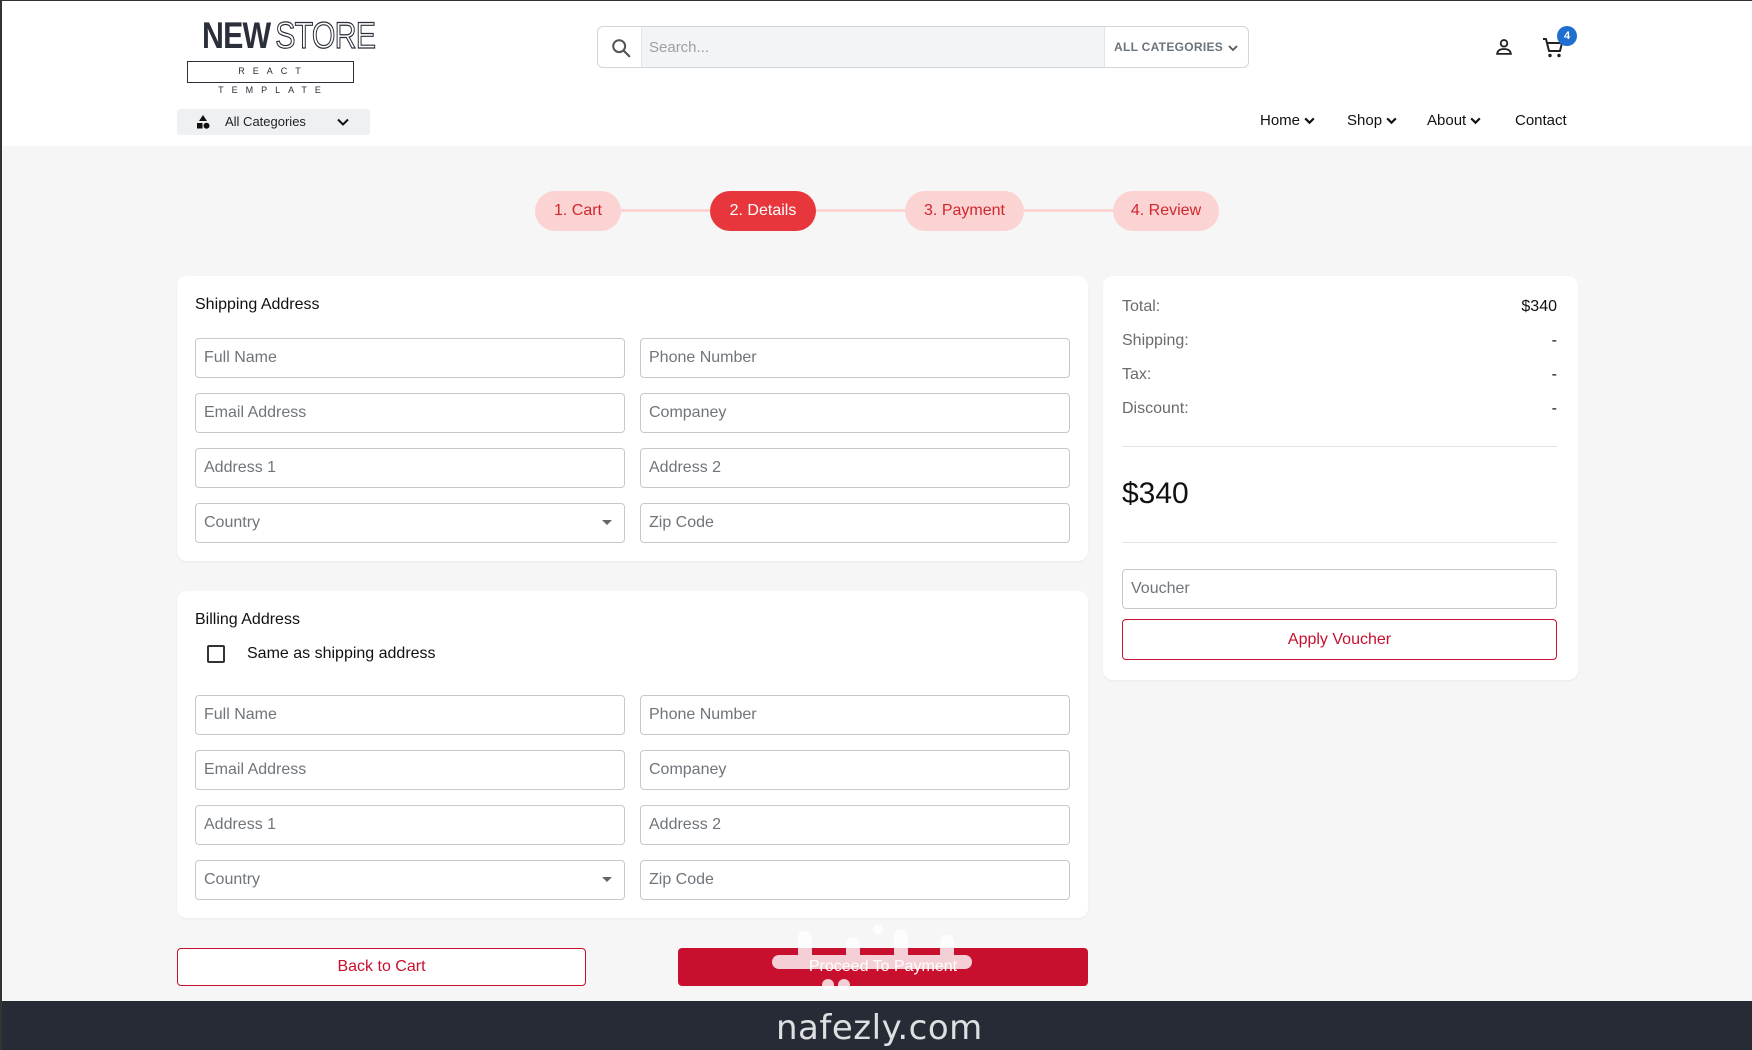  What do you see at coordinates (964, 211) in the screenshot?
I see `step-payment: 3. Payment` at bounding box center [964, 211].